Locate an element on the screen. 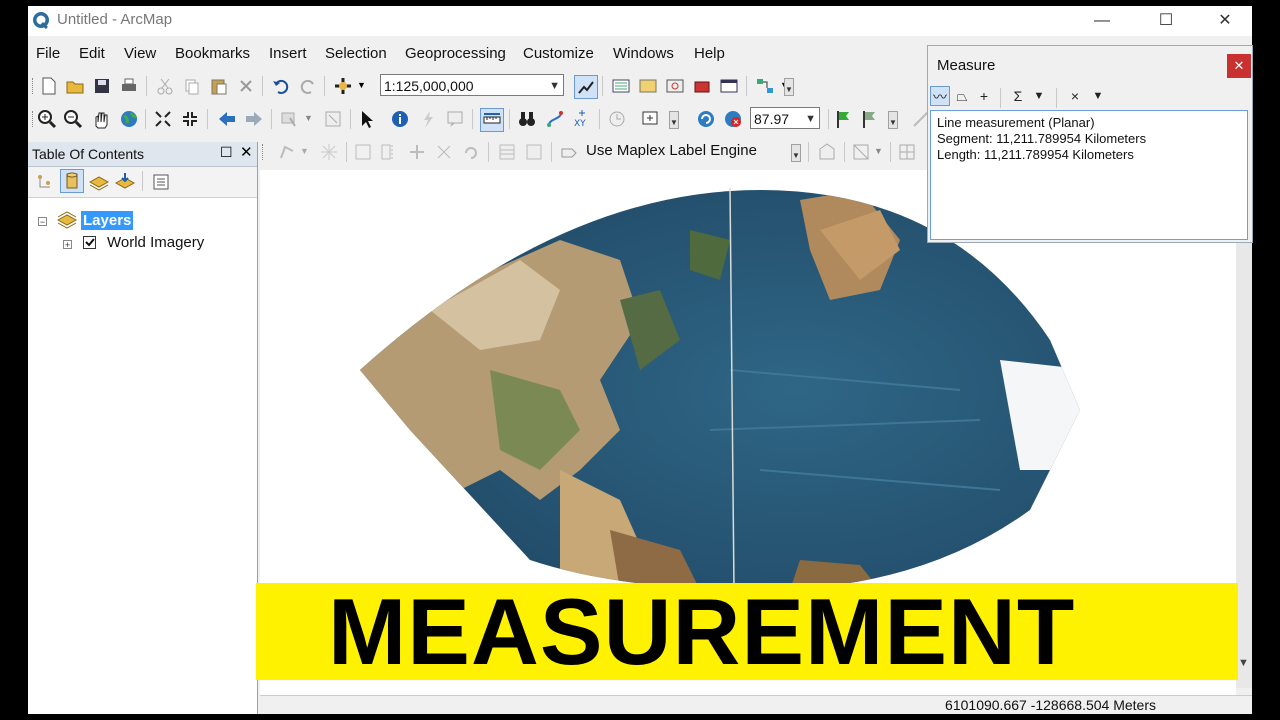  reshape-icon is located at coordinates (363, 152).